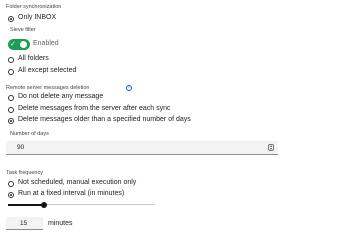 Image resolution: width=345 pixels, height=240 pixels. I want to click on radio-only-inbox-label: Only INBOX, so click(37, 17).